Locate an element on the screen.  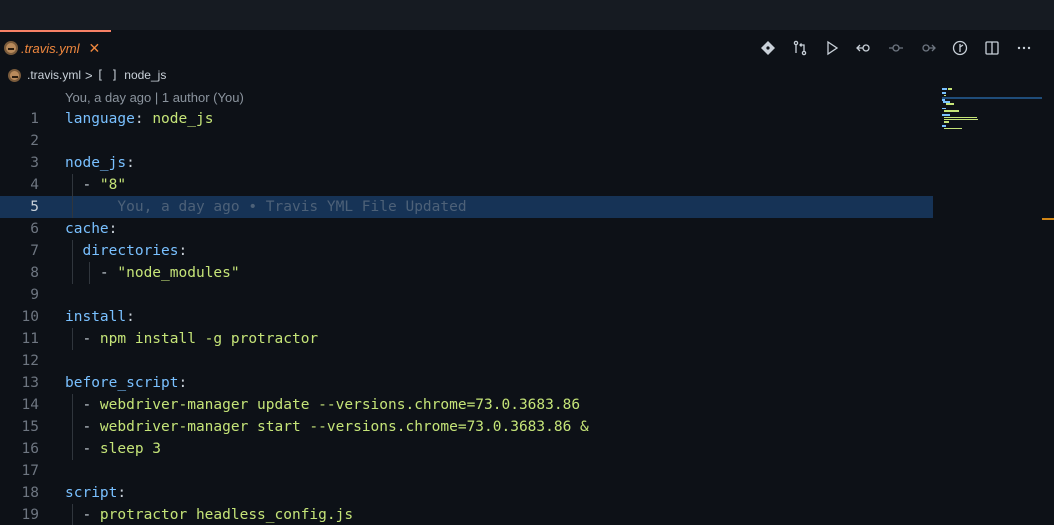
code-line: 16 - sleep 3 is located at coordinates (466, 449).